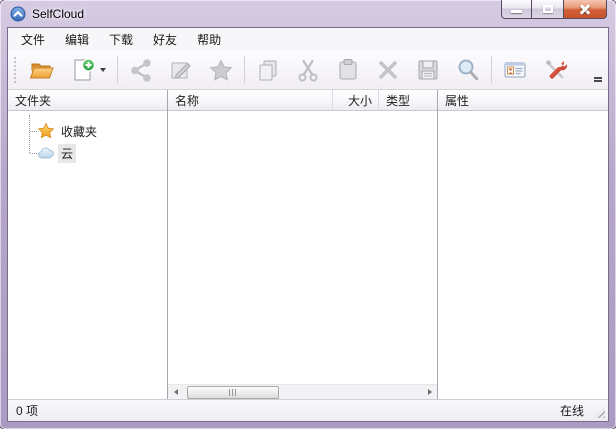 The image size is (616, 429). What do you see at coordinates (209, 39) in the screenshot?
I see `menu-help: 帮助` at bounding box center [209, 39].